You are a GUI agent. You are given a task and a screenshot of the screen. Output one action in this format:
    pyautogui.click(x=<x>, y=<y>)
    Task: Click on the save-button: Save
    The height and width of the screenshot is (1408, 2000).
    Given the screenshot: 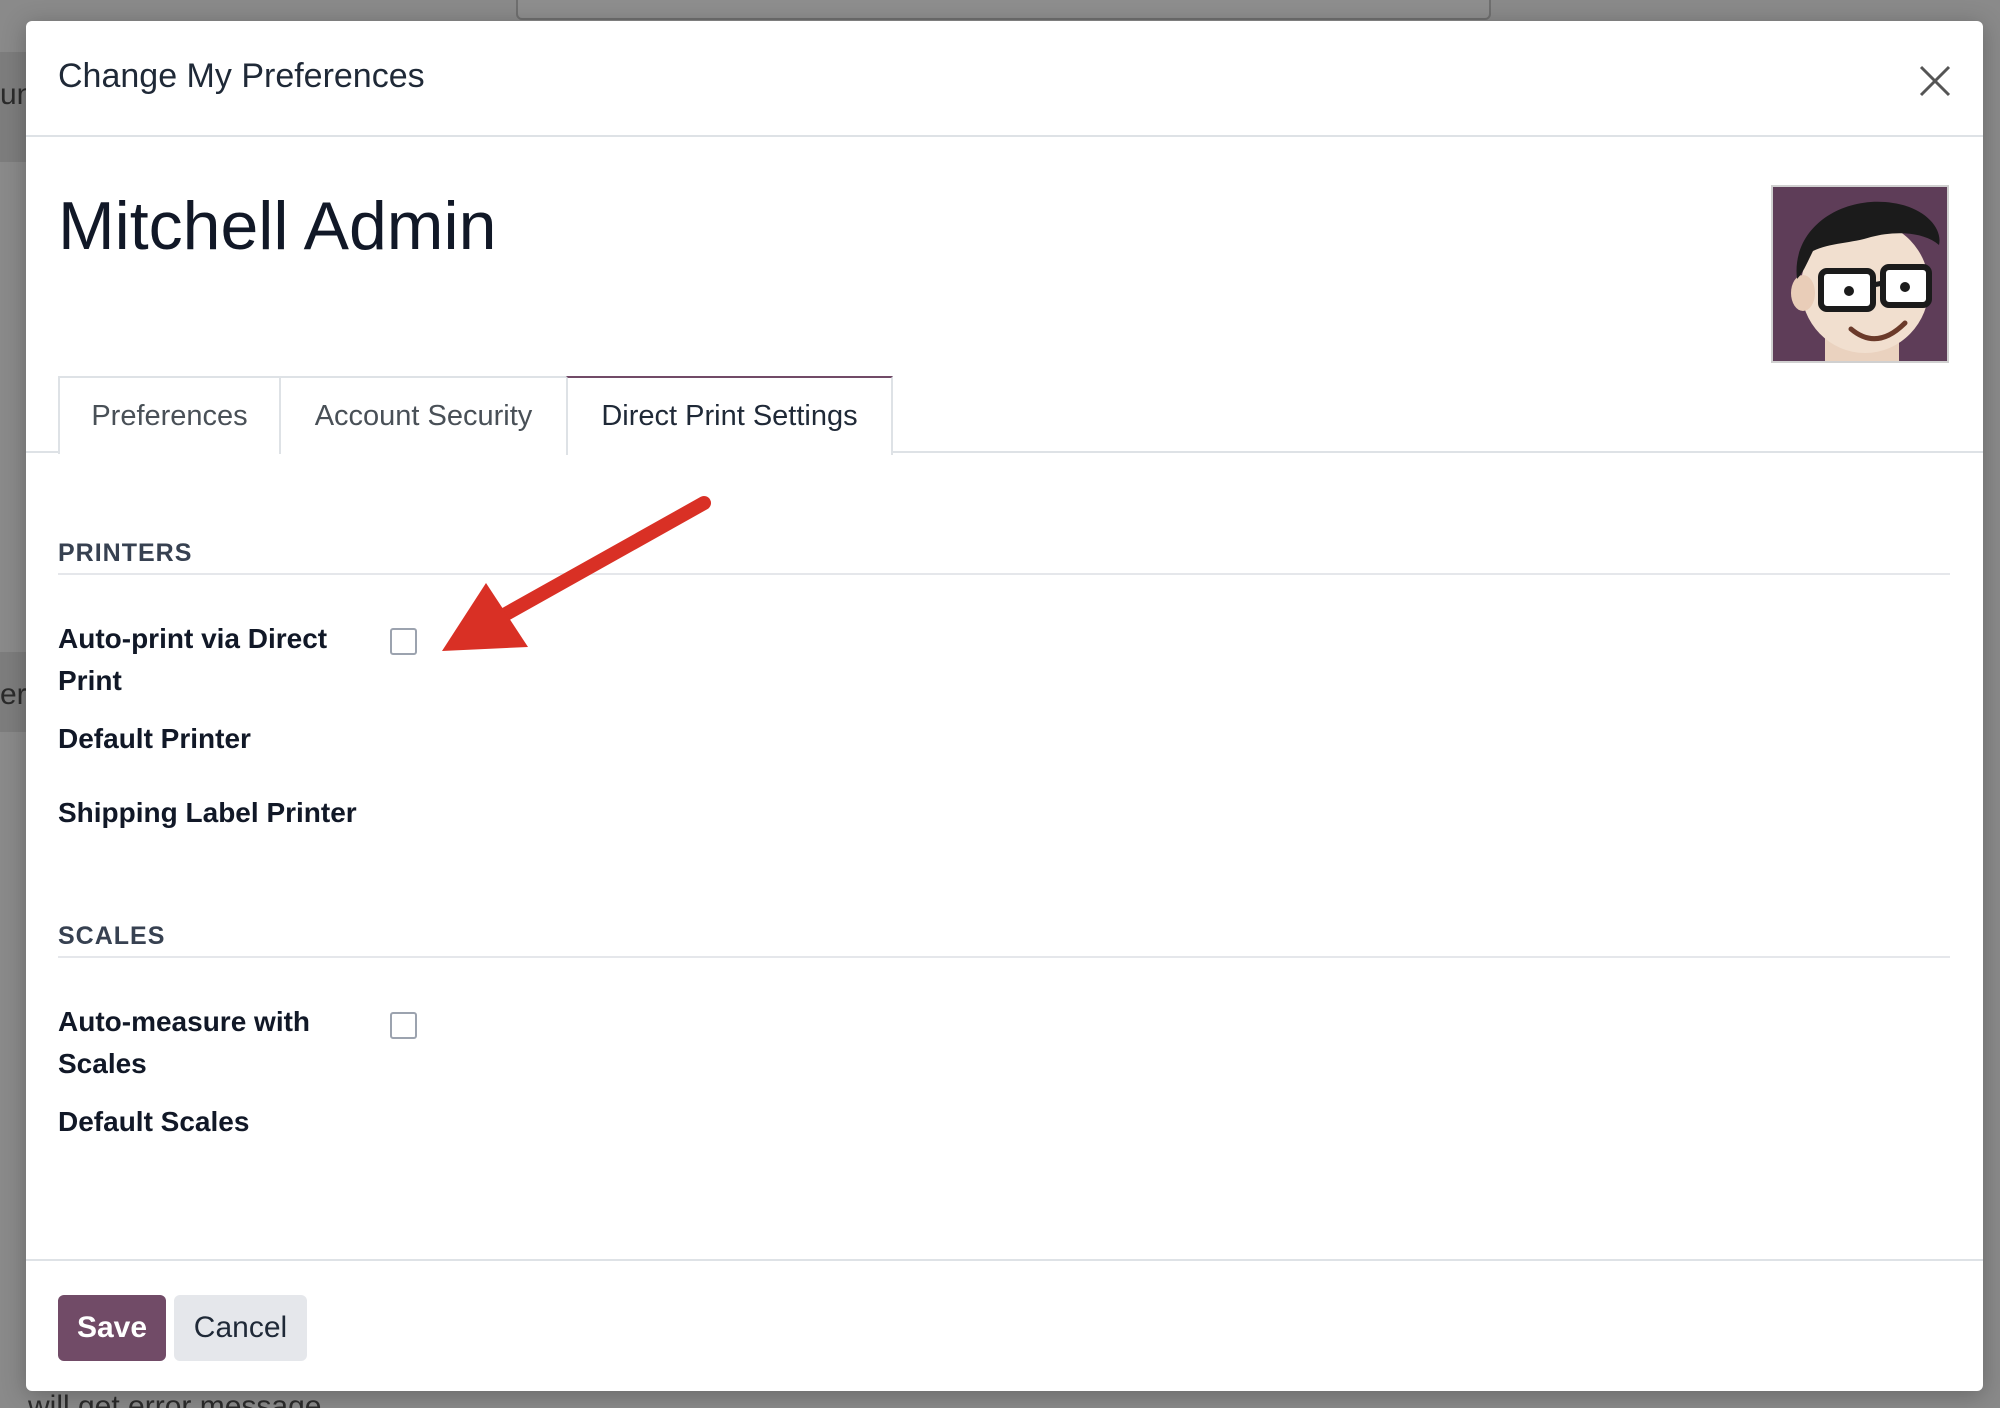 What is the action you would take?
    pyautogui.click(x=112, y=1328)
    